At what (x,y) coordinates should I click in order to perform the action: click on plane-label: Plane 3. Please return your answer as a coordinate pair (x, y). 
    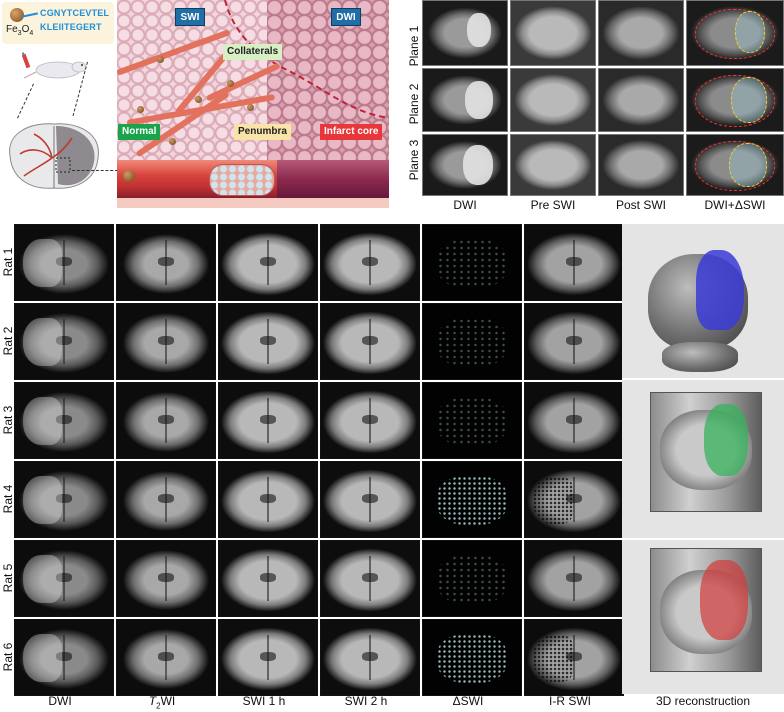
    Looking at the image, I should click on (414, 160).